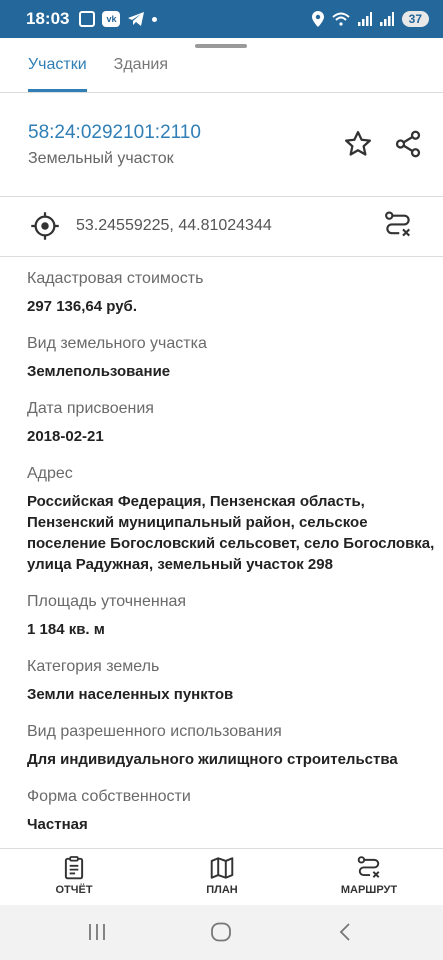 The image size is (443, 960). Describe the element at coordinates (90, 408) in the screenshot. I see `field-label: Дата присвоения` at that location.